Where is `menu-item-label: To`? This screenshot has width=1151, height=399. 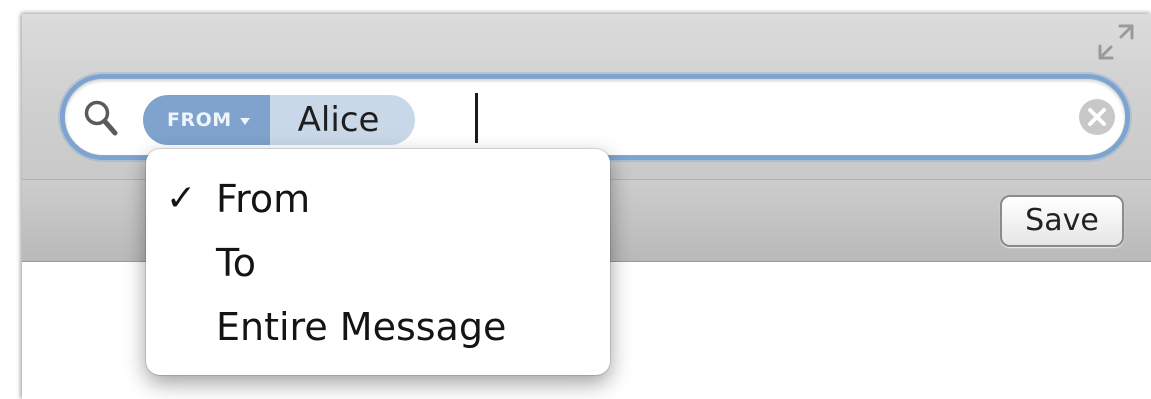
menu-item-label: To is located at coordinates (236, 263).